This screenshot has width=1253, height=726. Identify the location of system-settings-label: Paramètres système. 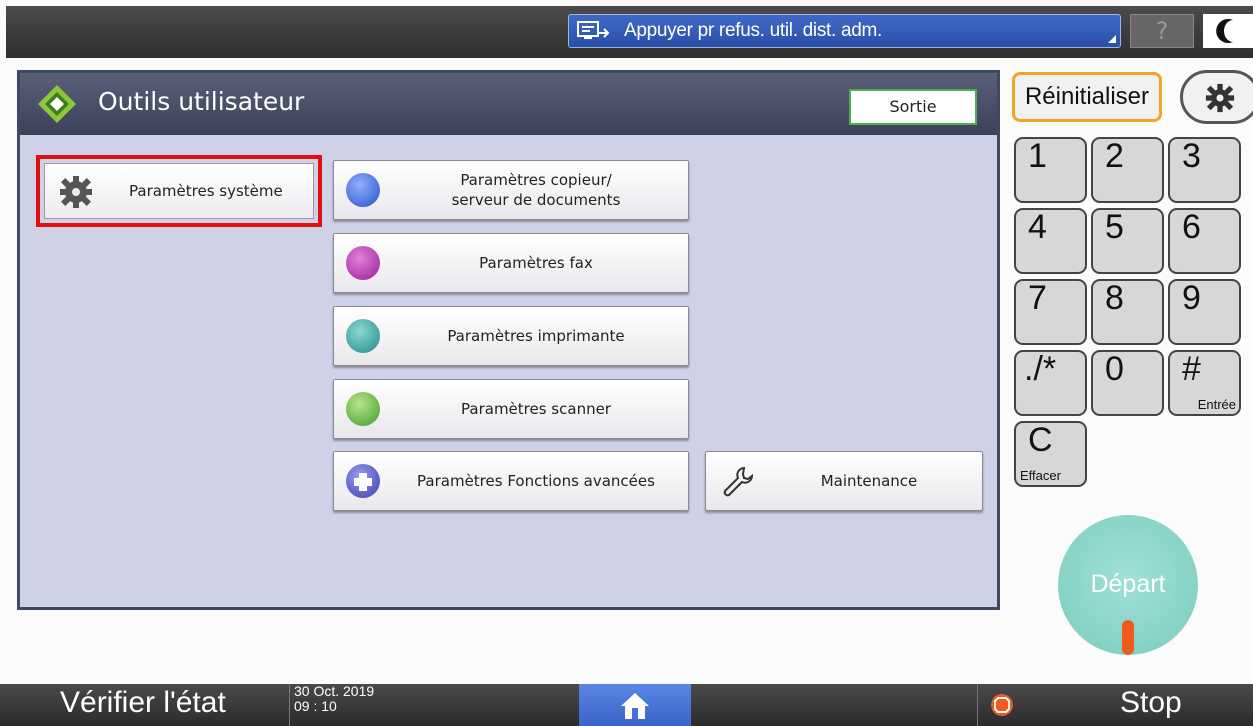
(206, 191).